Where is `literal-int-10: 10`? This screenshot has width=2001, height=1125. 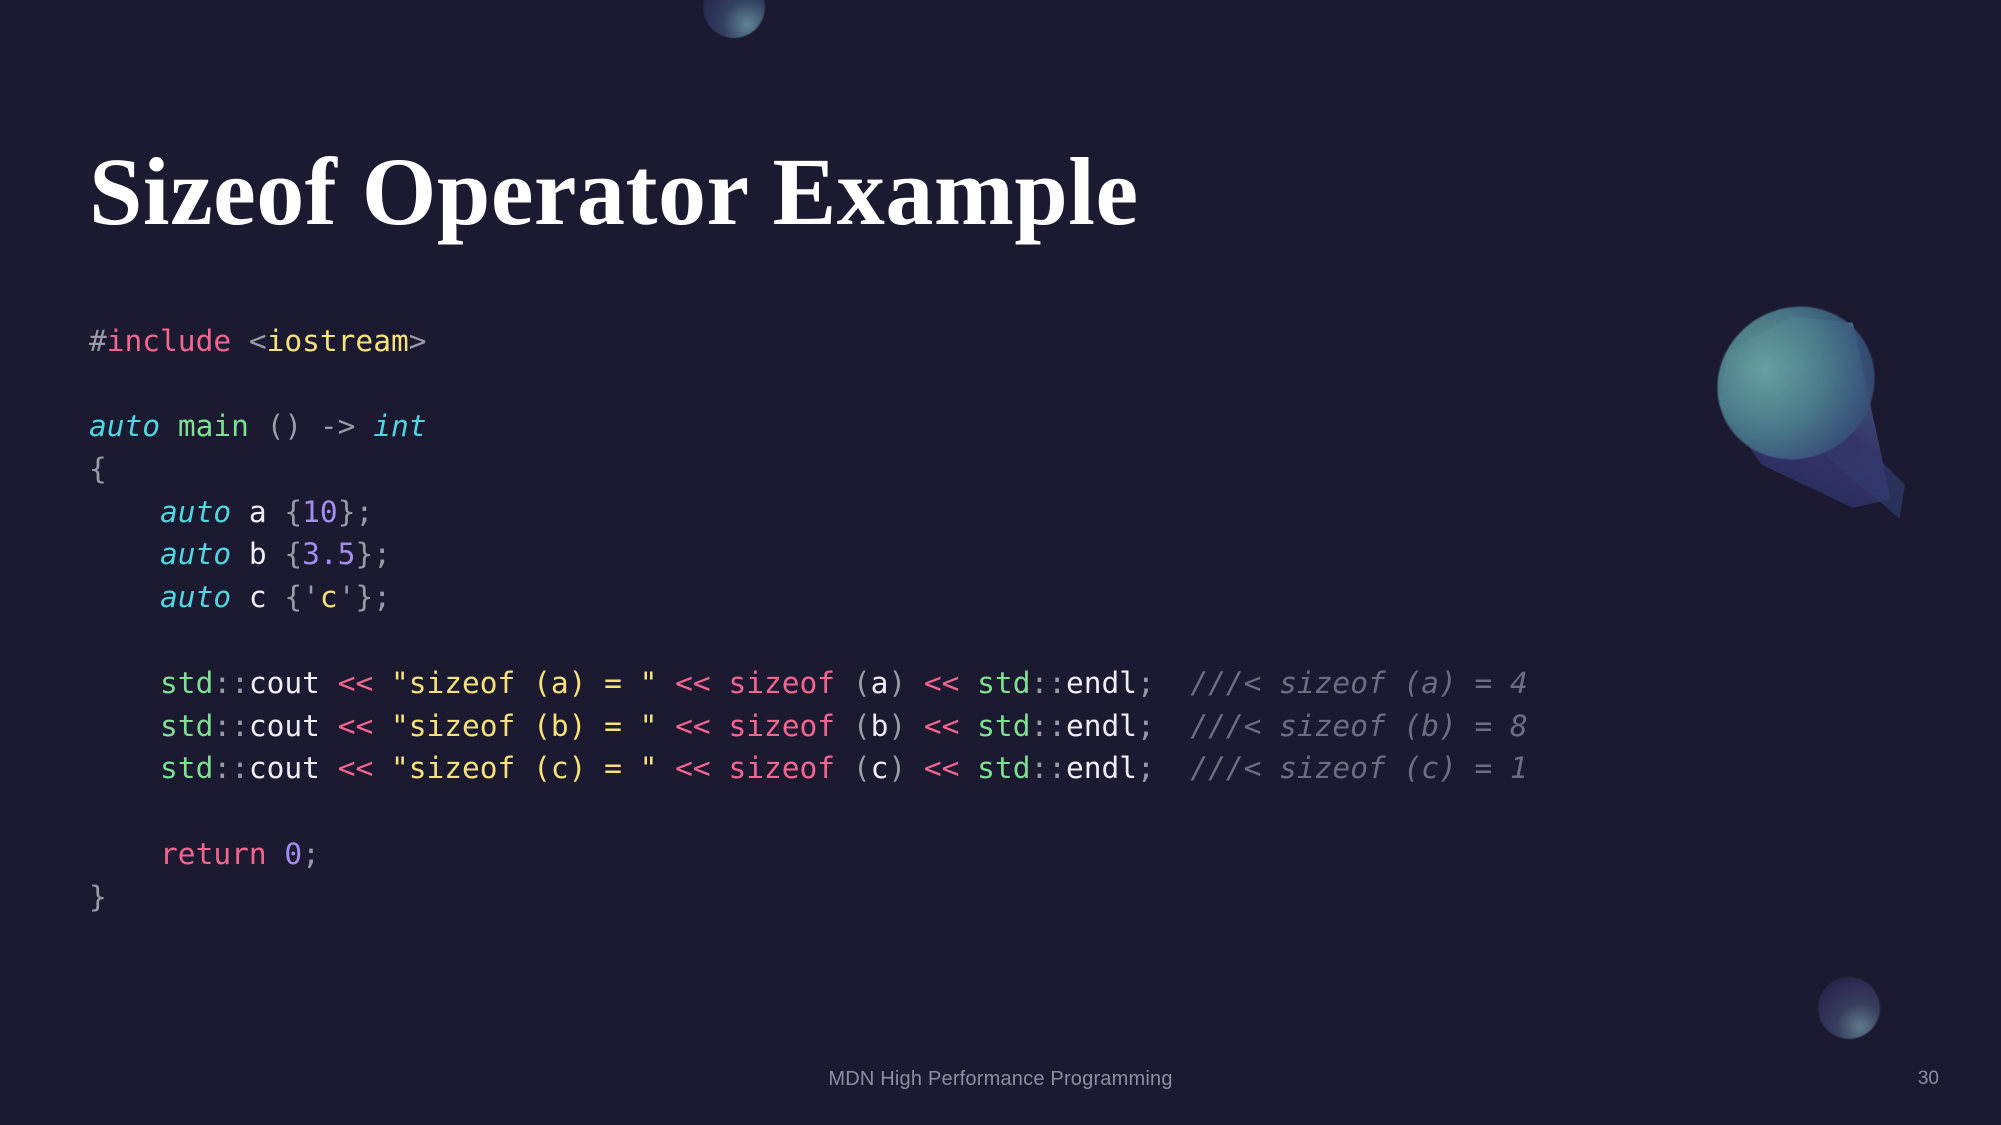 literal-int-10: 10 is located at coordinates (320, 511).